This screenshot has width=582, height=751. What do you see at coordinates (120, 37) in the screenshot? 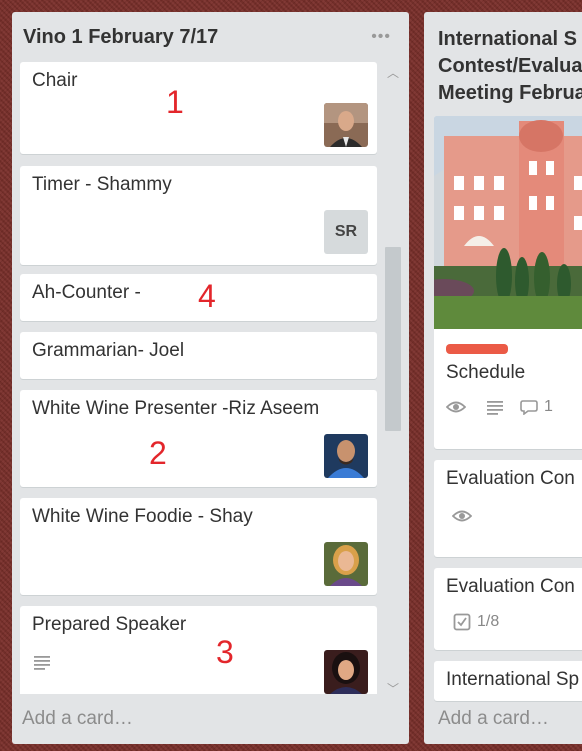
I see `list-title: Vino 1 February 7/17` at bounding box center [120, 37].